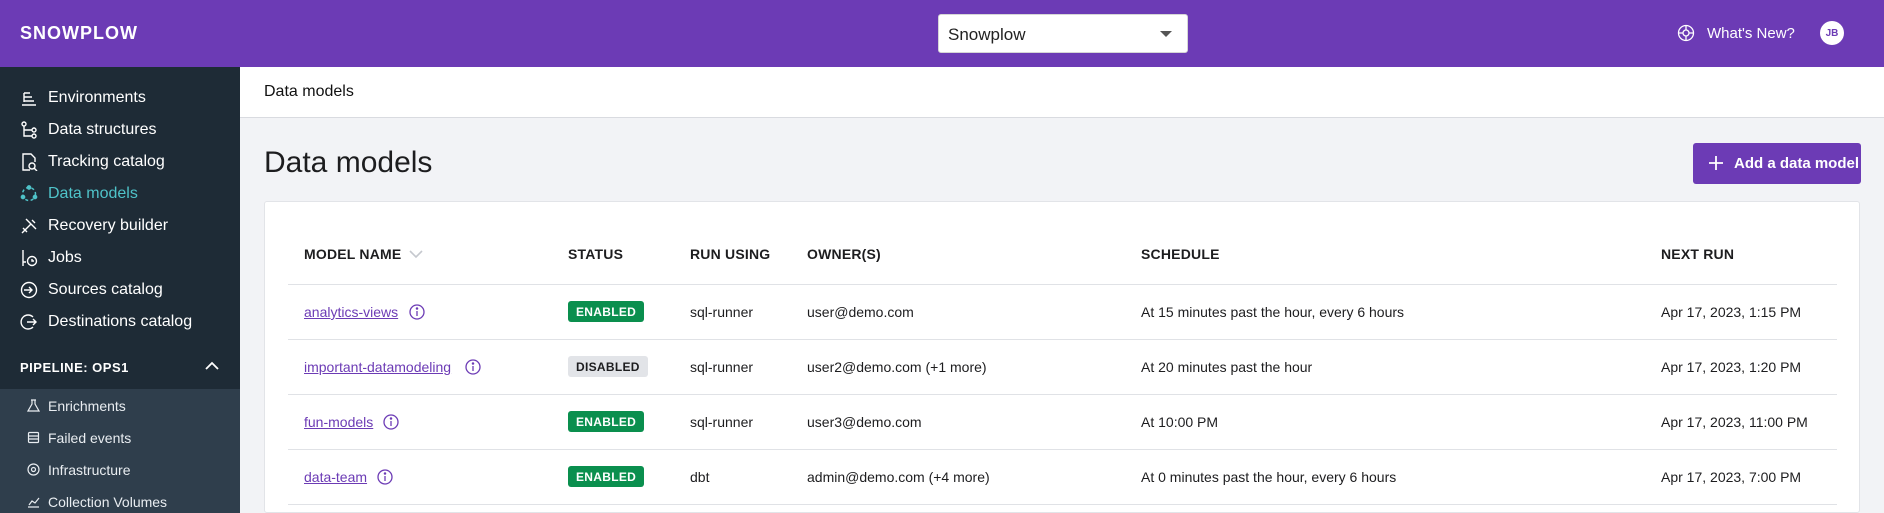 Image resolution: width=1884 pixels, height=513 pixels. Describe the element at coordinates (93, 193) in the screenshot. I see `sidebar-item-label: Data models` at that location.